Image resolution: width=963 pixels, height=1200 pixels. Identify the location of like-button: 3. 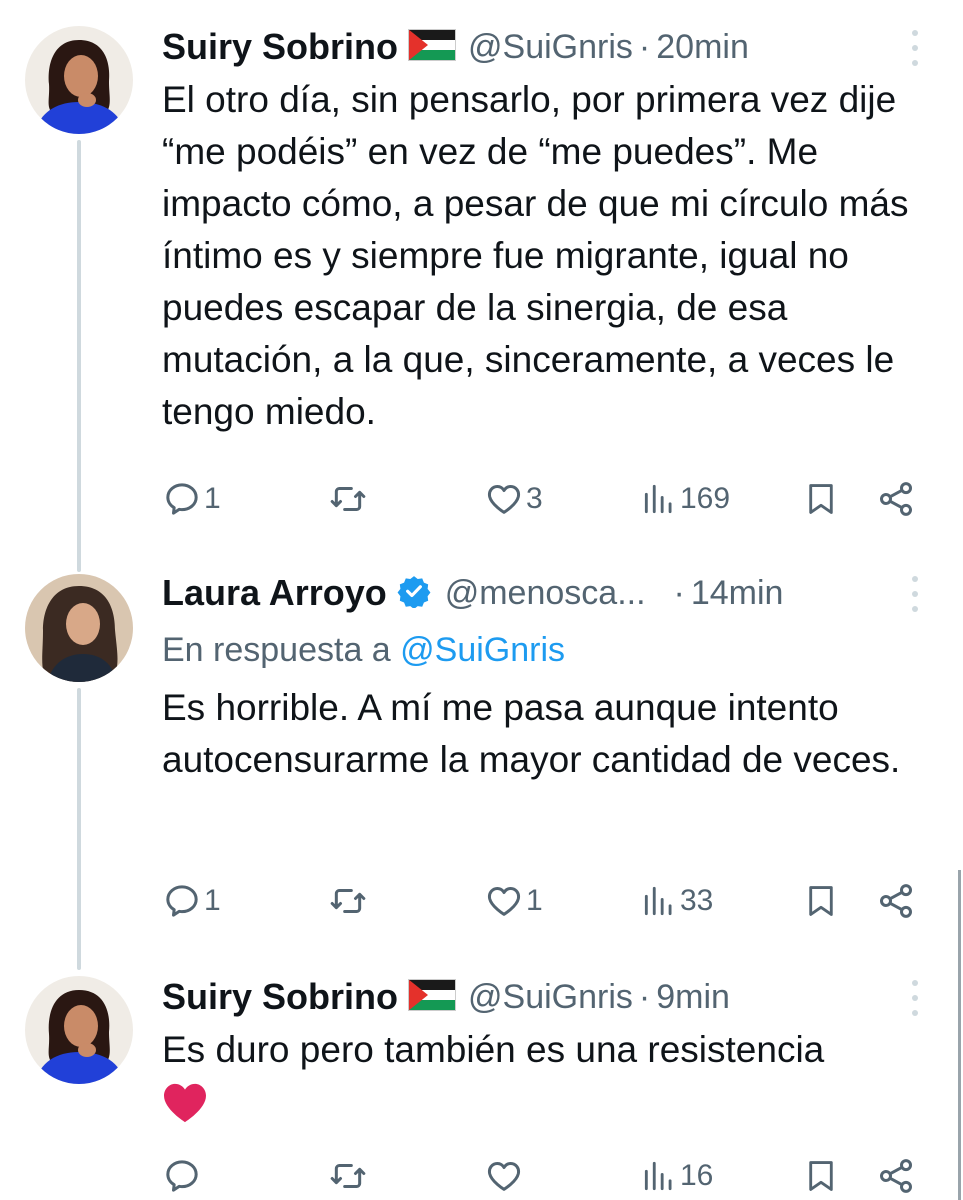
(513, 499).